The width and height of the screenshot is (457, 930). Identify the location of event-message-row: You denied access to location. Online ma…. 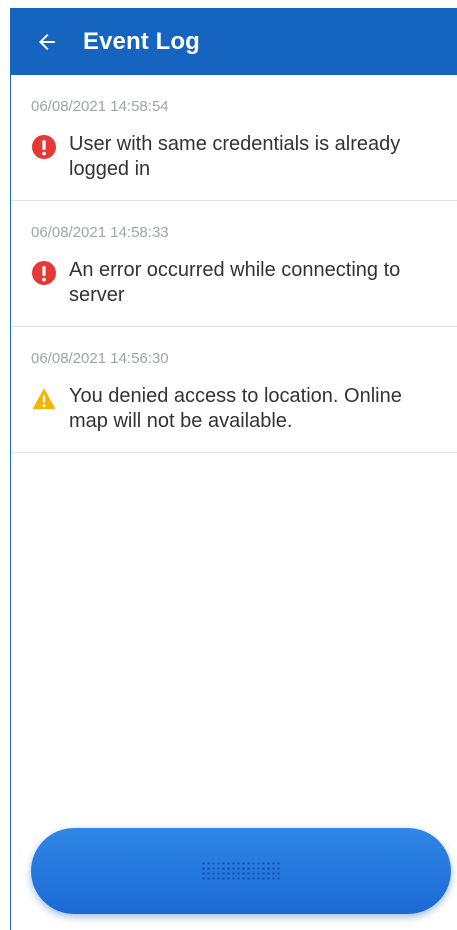
(233, 409).